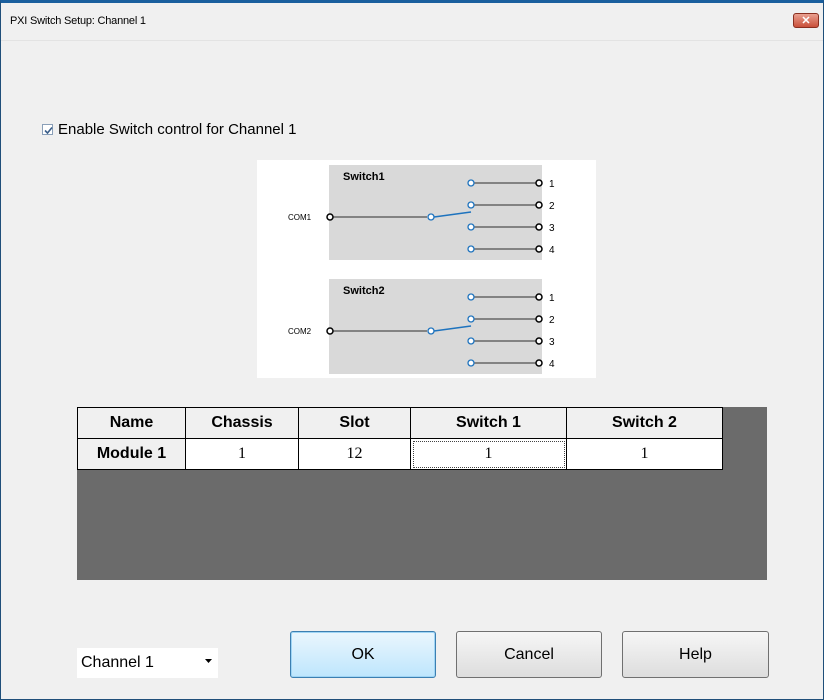  I want to click on column-header-switch-1: Switch 1, so click(488, 423).